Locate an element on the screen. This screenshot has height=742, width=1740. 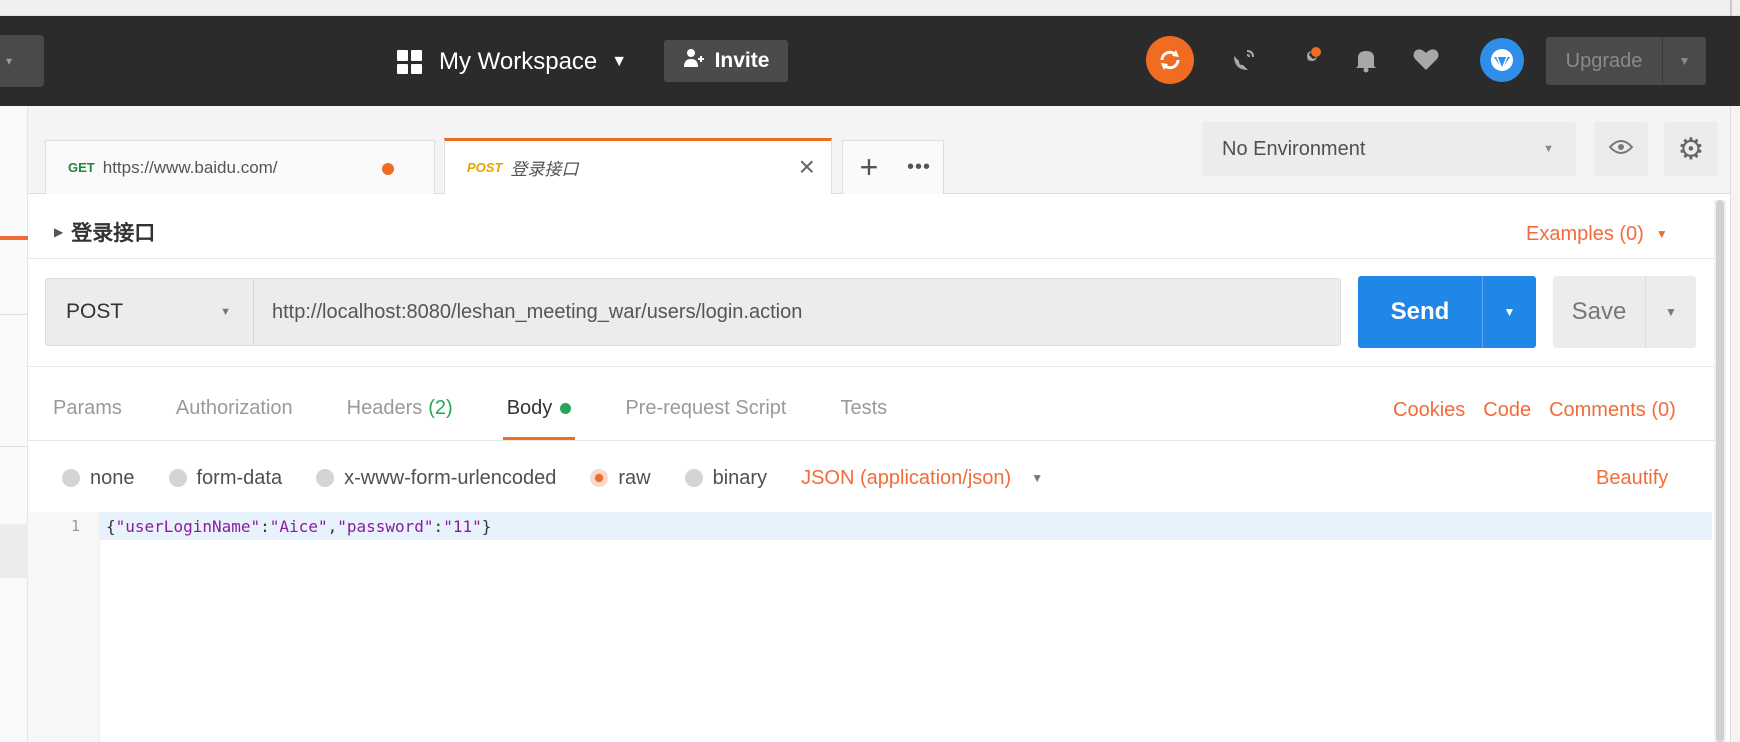
manage-environments-button: ⚙ is located at coordinates (1691, 149).